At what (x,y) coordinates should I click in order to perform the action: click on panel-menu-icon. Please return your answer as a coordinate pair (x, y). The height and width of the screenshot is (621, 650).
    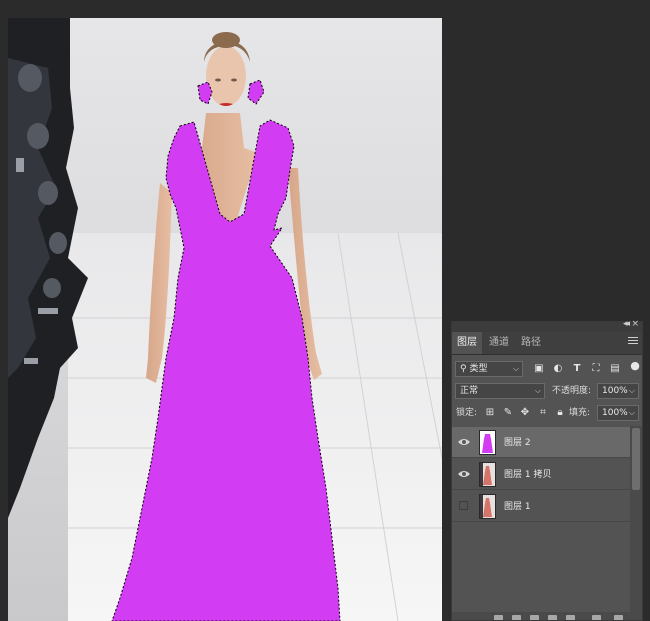
    Looking at the image, I should click on (633, 342).